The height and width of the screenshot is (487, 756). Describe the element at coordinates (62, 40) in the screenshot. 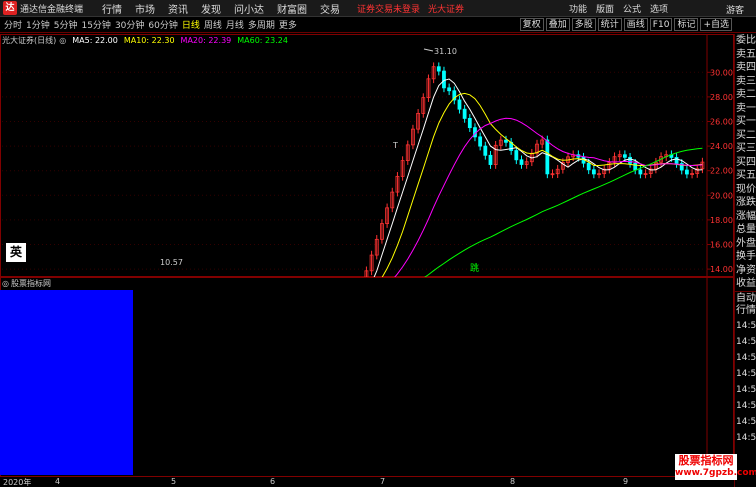

I see `collapse-icon: ◎` at that location.